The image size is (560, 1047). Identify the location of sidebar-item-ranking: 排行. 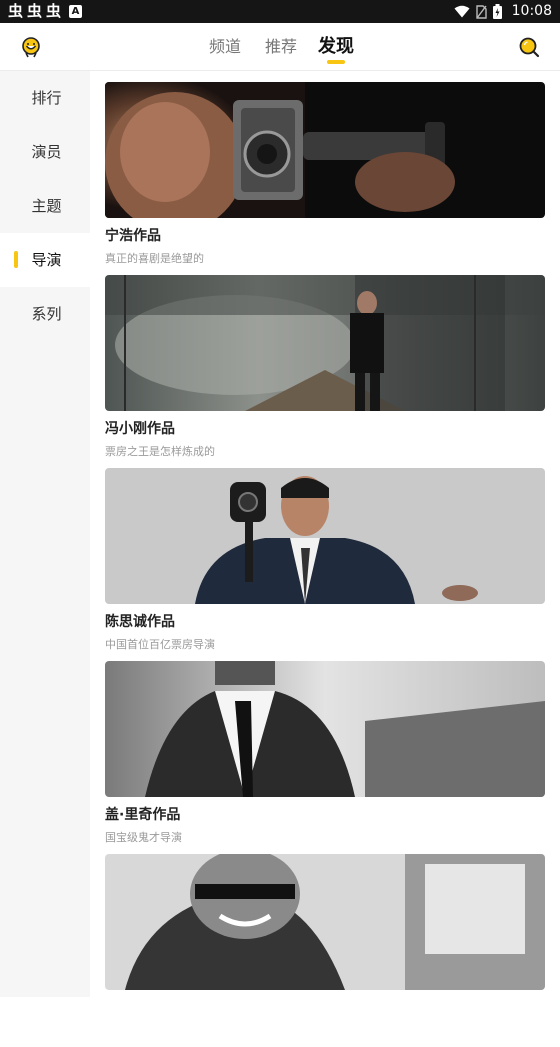
(45, 98).